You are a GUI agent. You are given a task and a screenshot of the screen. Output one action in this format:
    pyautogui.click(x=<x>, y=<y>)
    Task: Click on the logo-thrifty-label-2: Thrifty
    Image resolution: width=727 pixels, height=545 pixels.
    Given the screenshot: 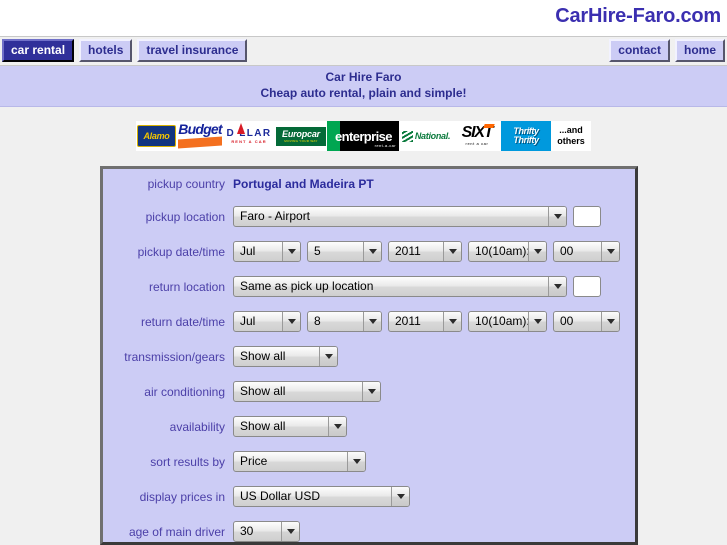 What is the action you would take?
    pyautogui.click(x=526, y=140)
    